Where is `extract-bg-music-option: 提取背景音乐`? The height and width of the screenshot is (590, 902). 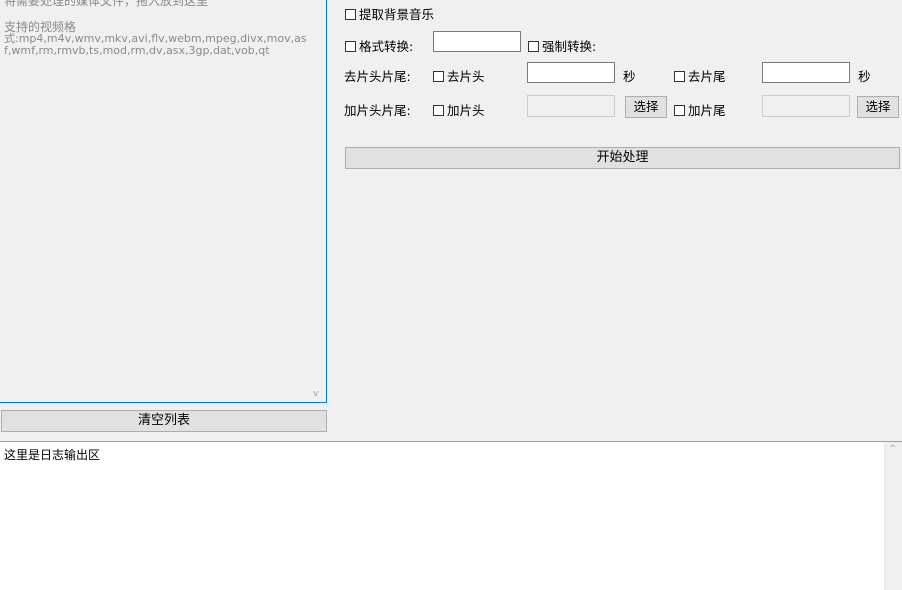
extract-bg-music-option: 提取背景音乐 is located at coordinates (389, 13).